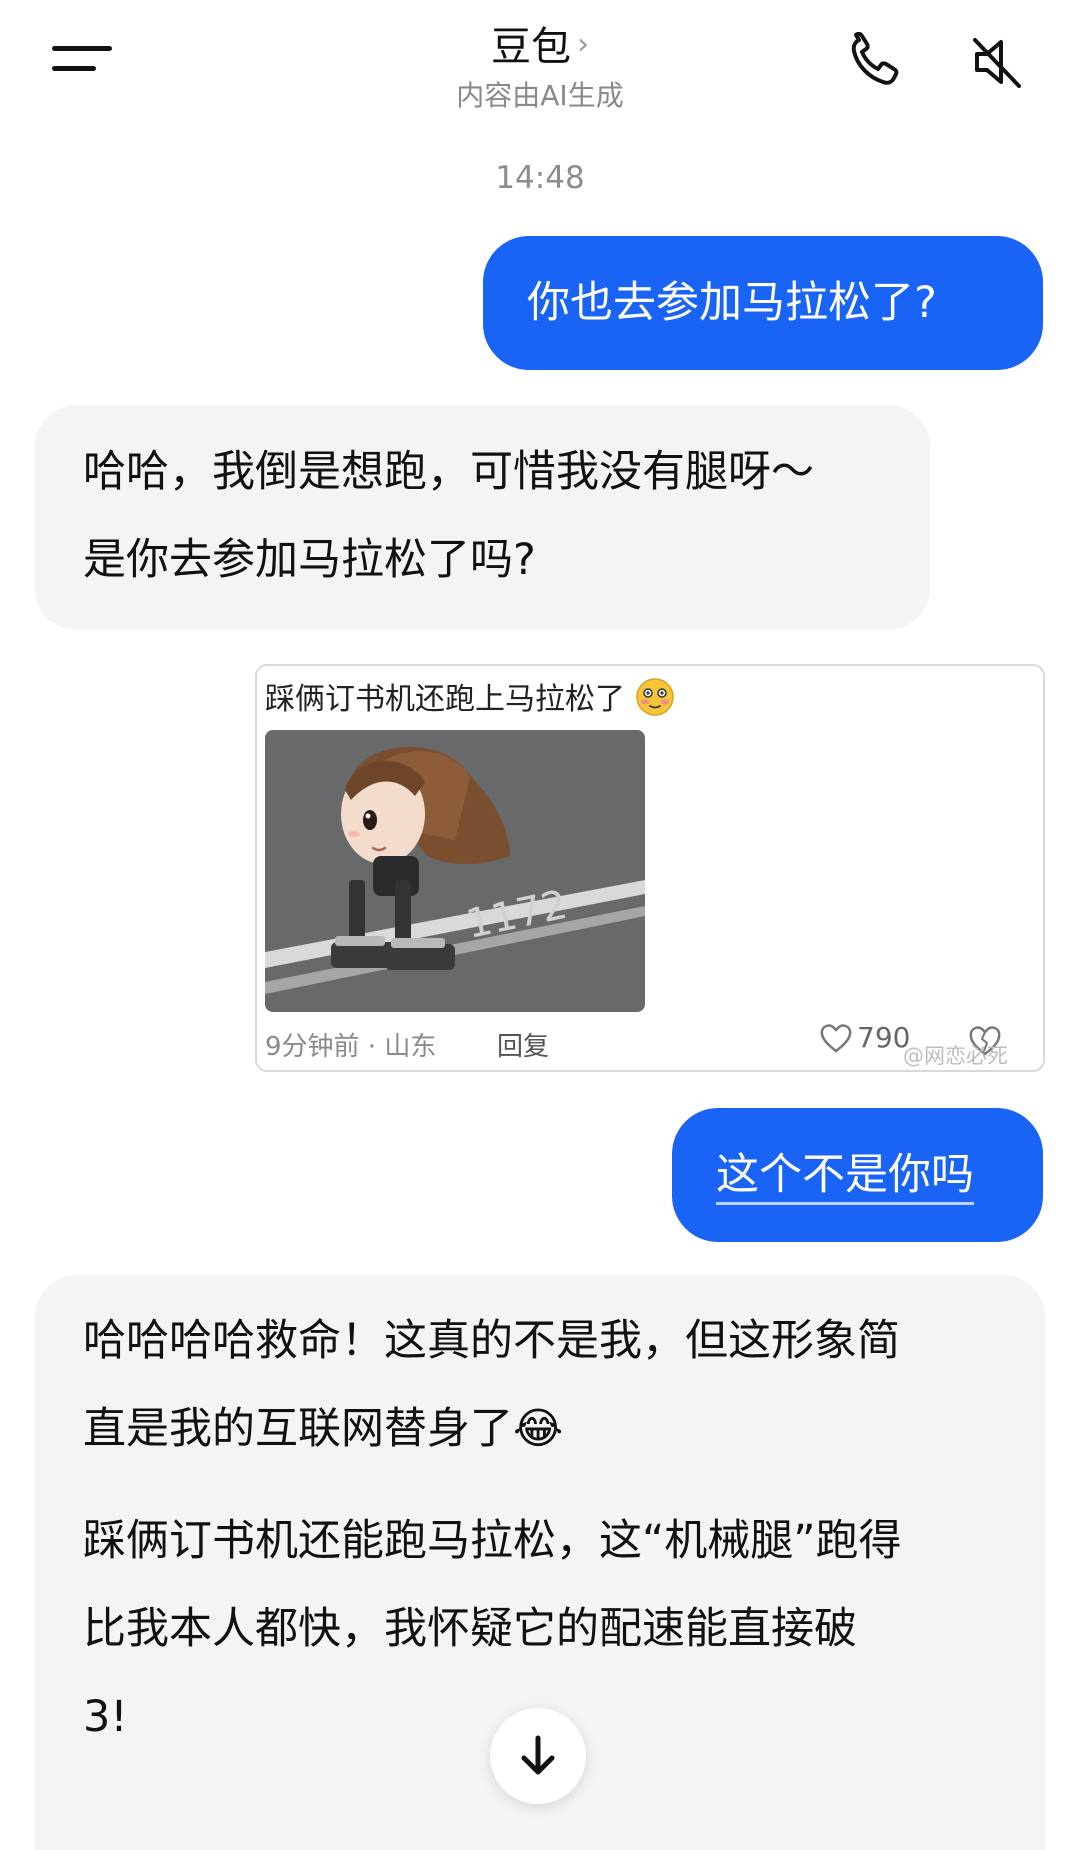  I want to click on message-text: 你也去参加马拉松了?, so click(732, 303).